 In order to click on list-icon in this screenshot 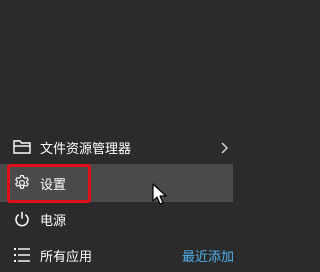, I will do `click(22, 255)`.